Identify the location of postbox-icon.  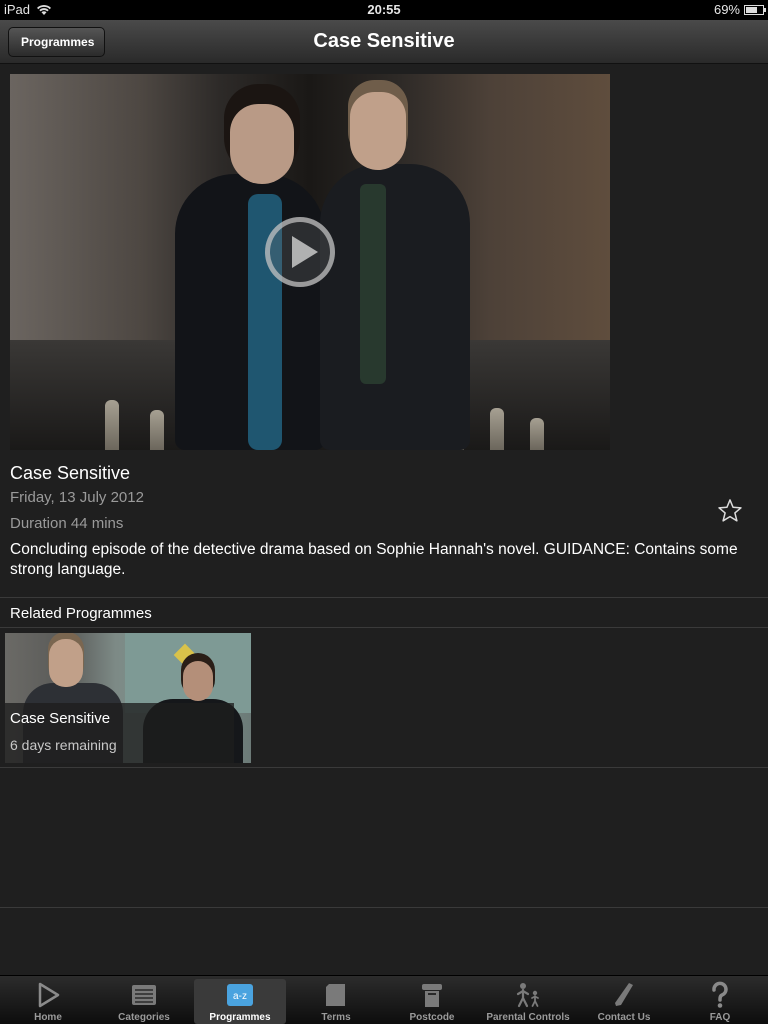
(432, 995).